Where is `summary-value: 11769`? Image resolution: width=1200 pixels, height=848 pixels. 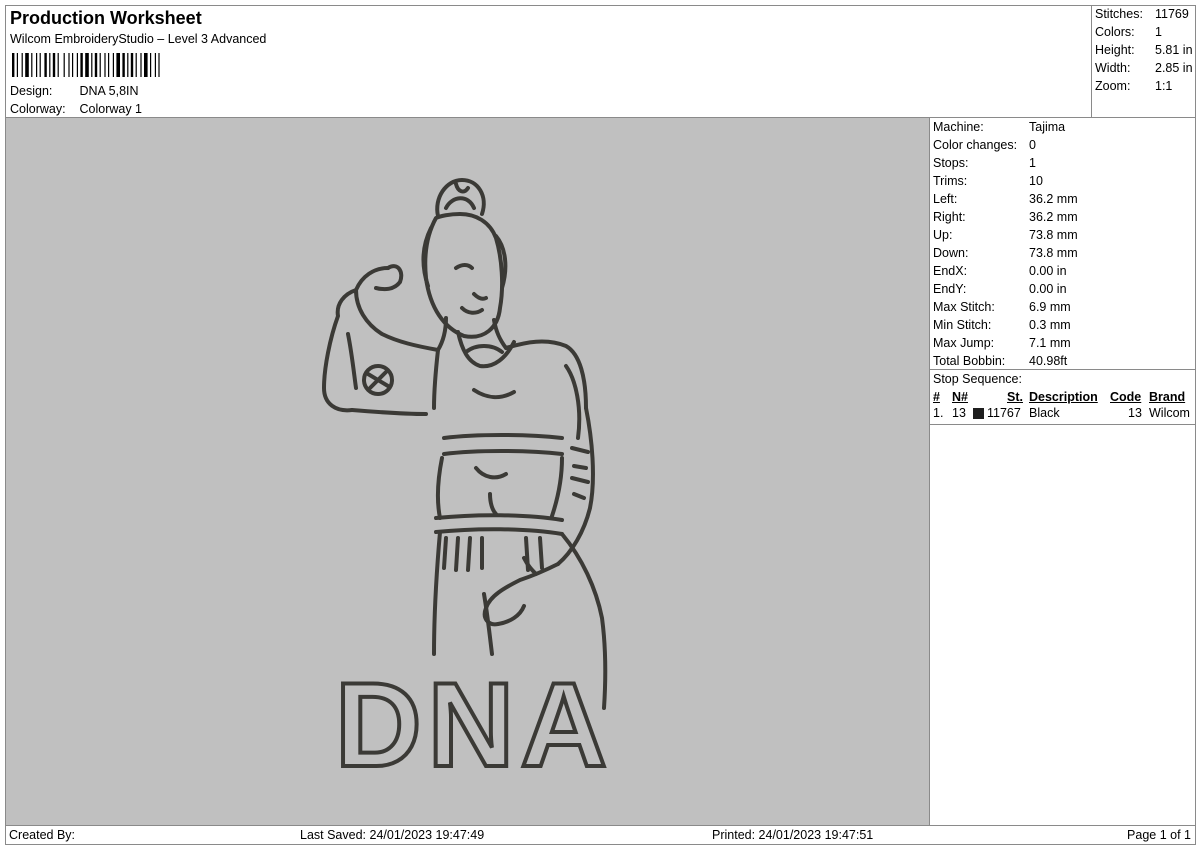
summary-value: 11769 is located at coordinates (1172, 14).